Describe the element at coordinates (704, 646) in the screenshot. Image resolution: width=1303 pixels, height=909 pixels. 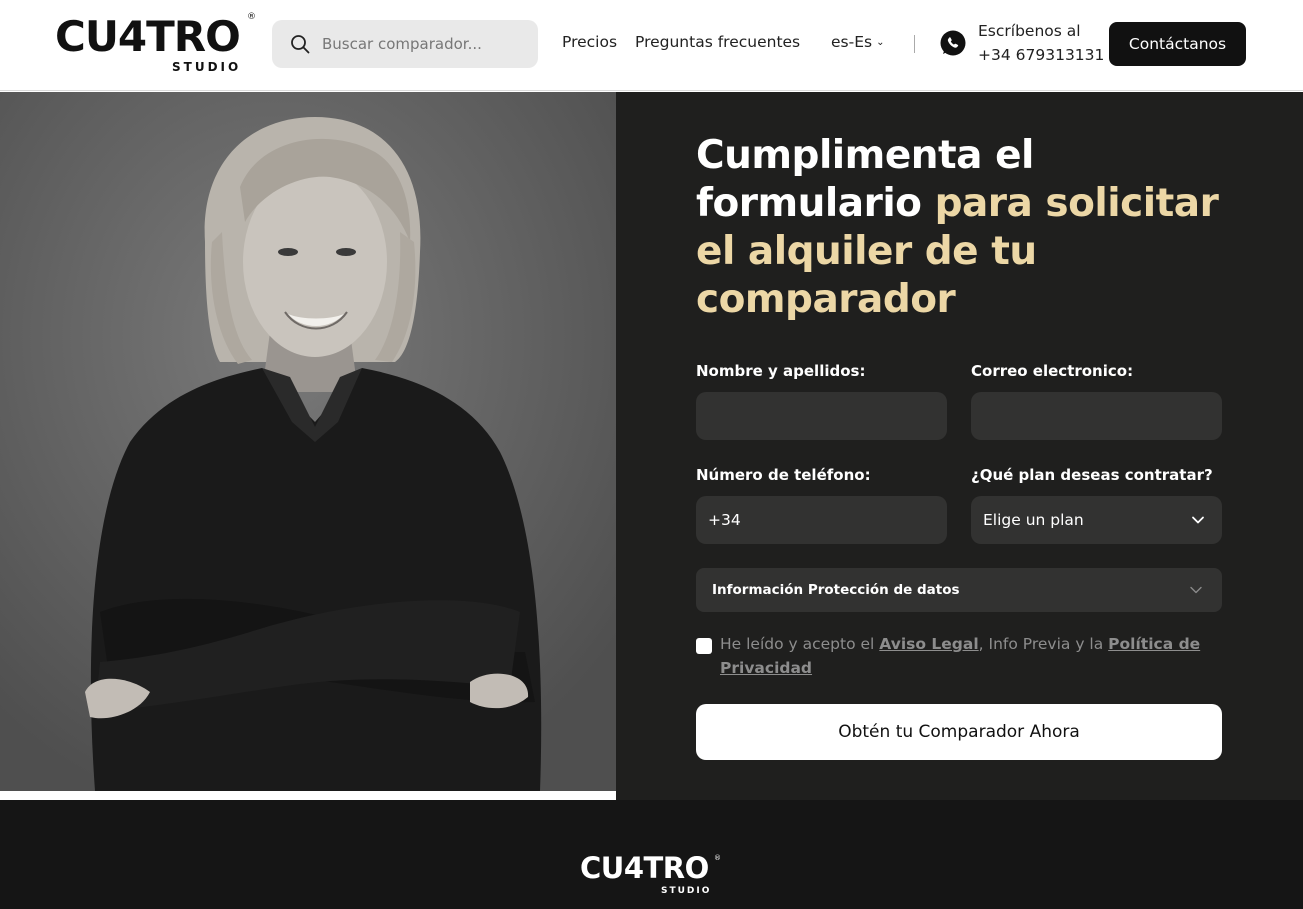
I see `consent-checkbox` at that location.